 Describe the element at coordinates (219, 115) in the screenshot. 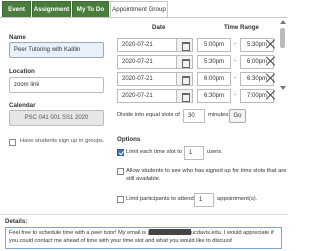

I see `minutes-label: minutes.` at that location.